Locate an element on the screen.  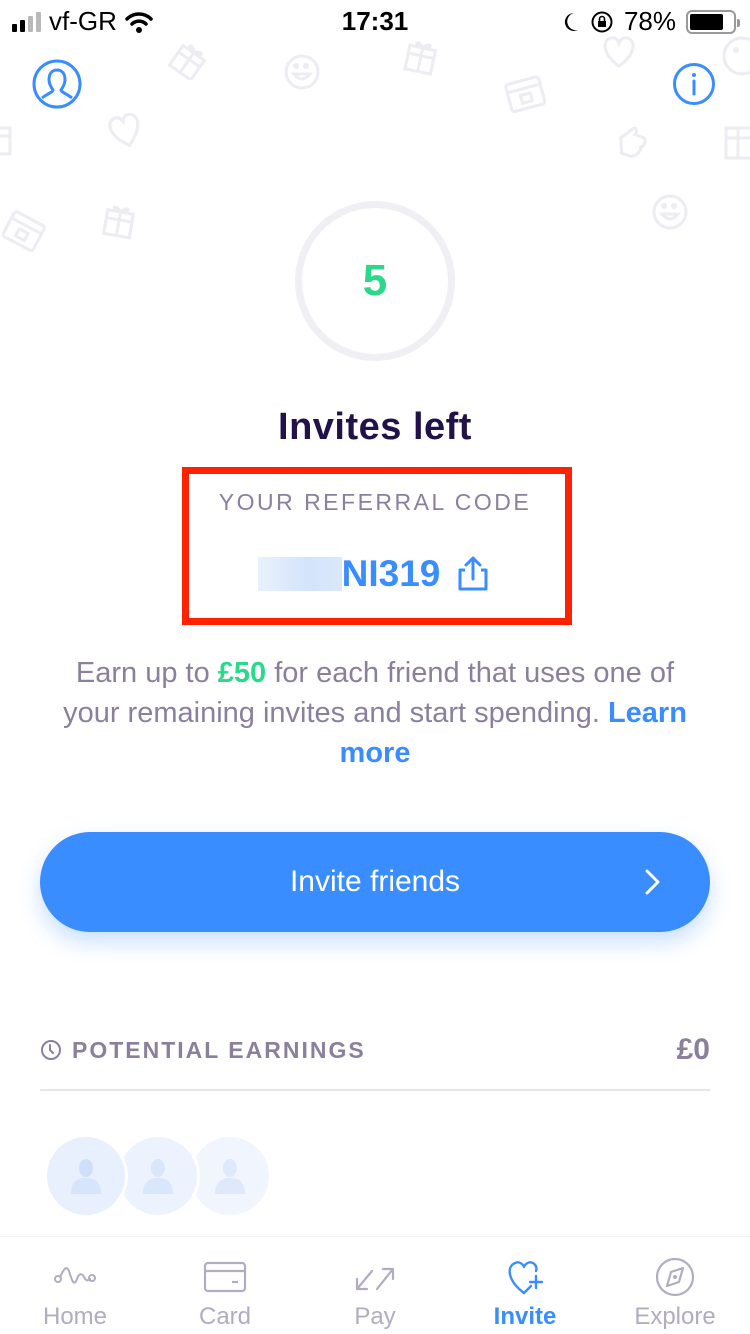
info-icon is located at coordinates (694, 84).